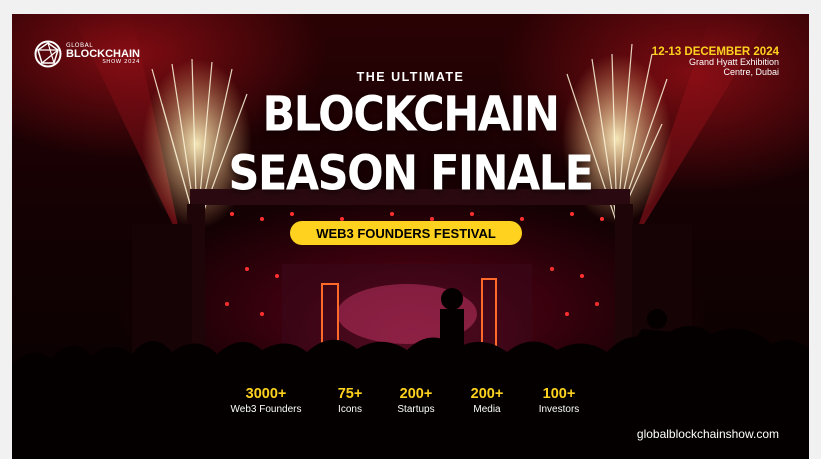  What do you see at coordinates (266, 394) in the screenshot?
I see `stat-value: 3000+` at bounding box center [266, 394].